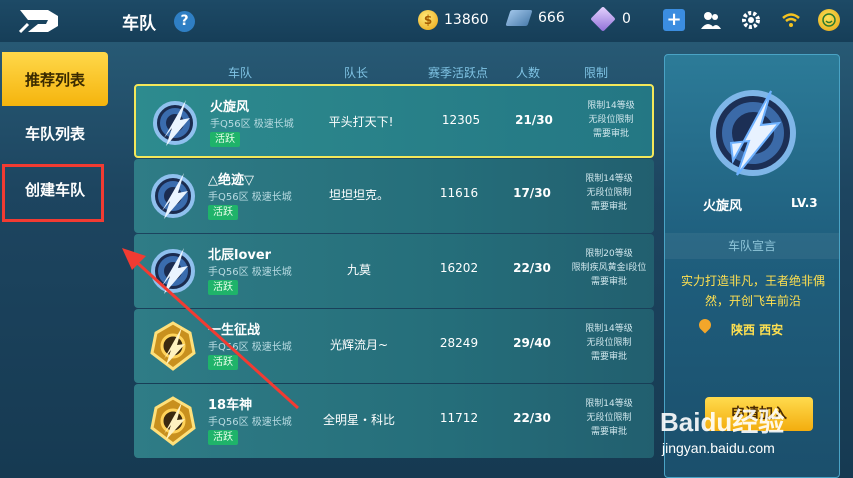 The height and width of the screenshot is (478, 853). Describe the element at coordinates (459, 193) in the screenshot. I see `season-points: 11616` at that location.